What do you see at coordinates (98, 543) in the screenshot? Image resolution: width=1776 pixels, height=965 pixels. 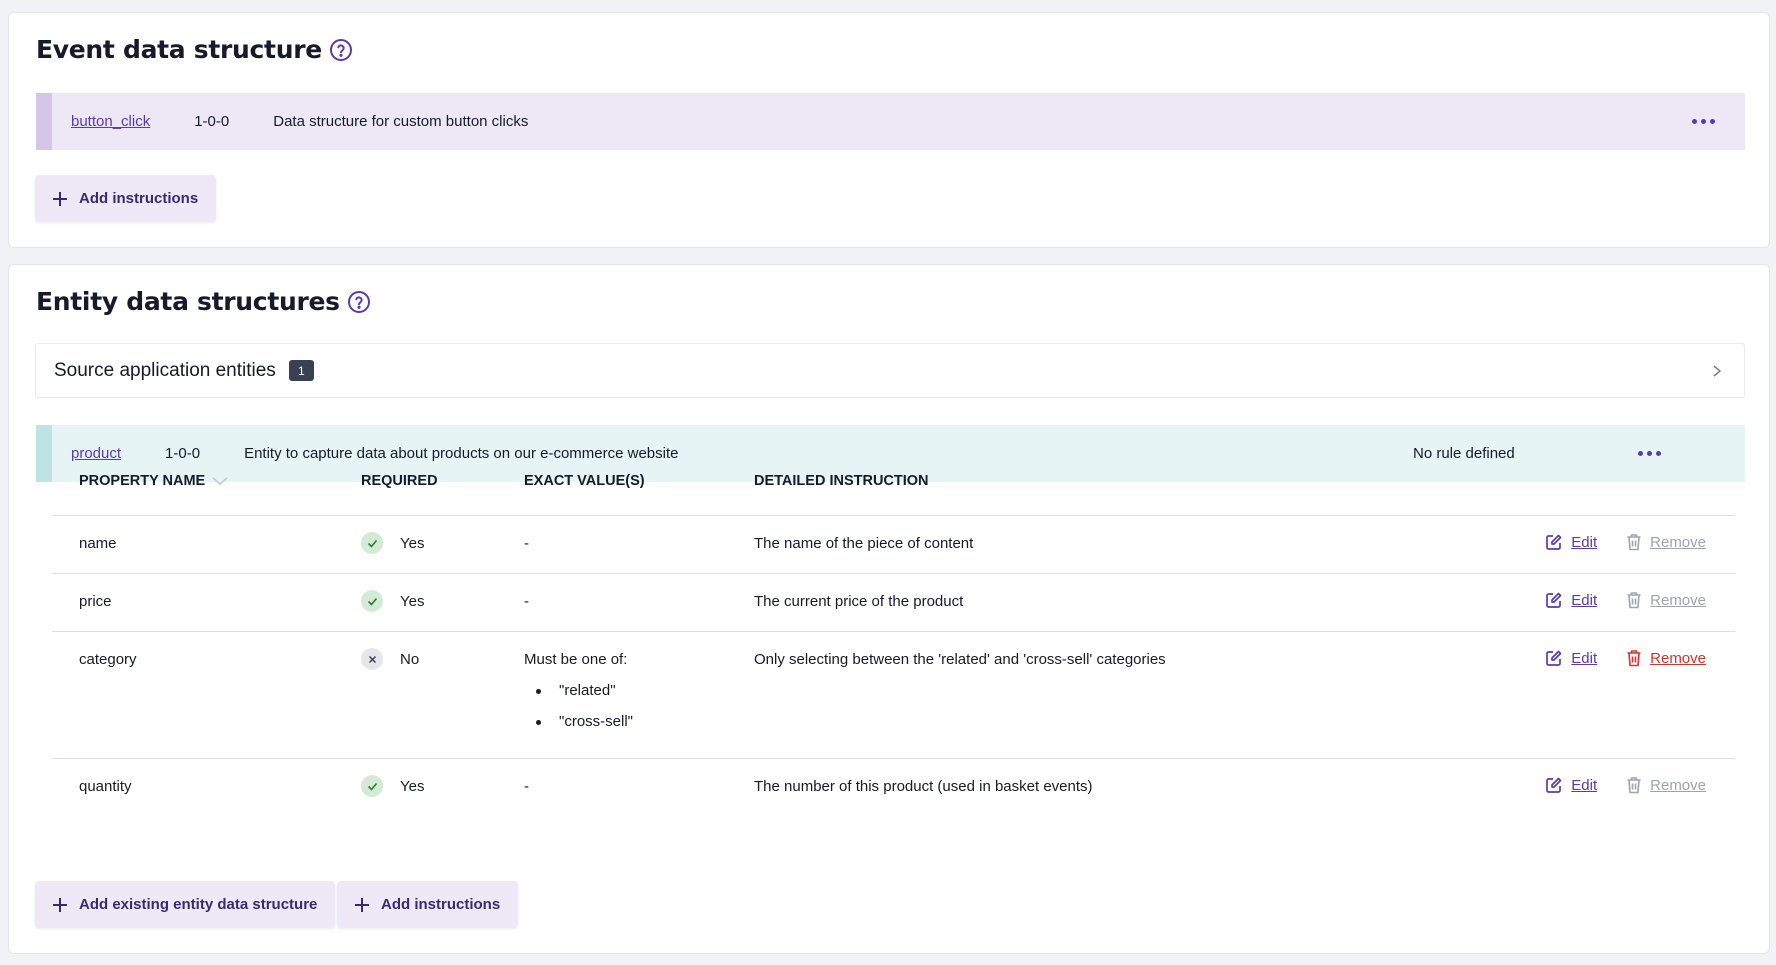 I see `property-name-cell: name` at bounding box center [98, 543].